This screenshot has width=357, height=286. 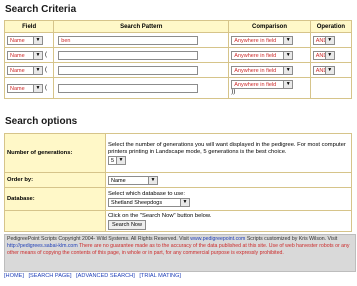 What do you see at coordinates (29, 26) in the screenshot?
I see `field-header: Field` at bounding box center [29, 26].